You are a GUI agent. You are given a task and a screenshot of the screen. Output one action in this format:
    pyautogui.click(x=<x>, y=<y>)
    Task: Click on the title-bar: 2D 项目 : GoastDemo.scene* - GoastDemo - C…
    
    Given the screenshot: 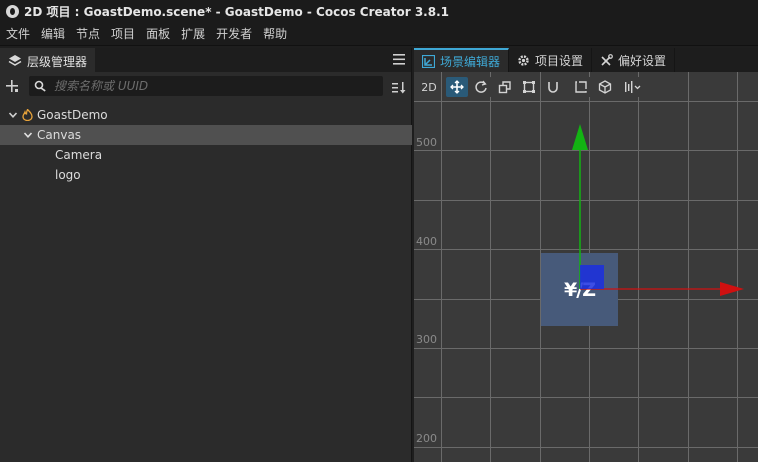 What is the action you would take?
    pyautogui.click(x=379, y=11)
    